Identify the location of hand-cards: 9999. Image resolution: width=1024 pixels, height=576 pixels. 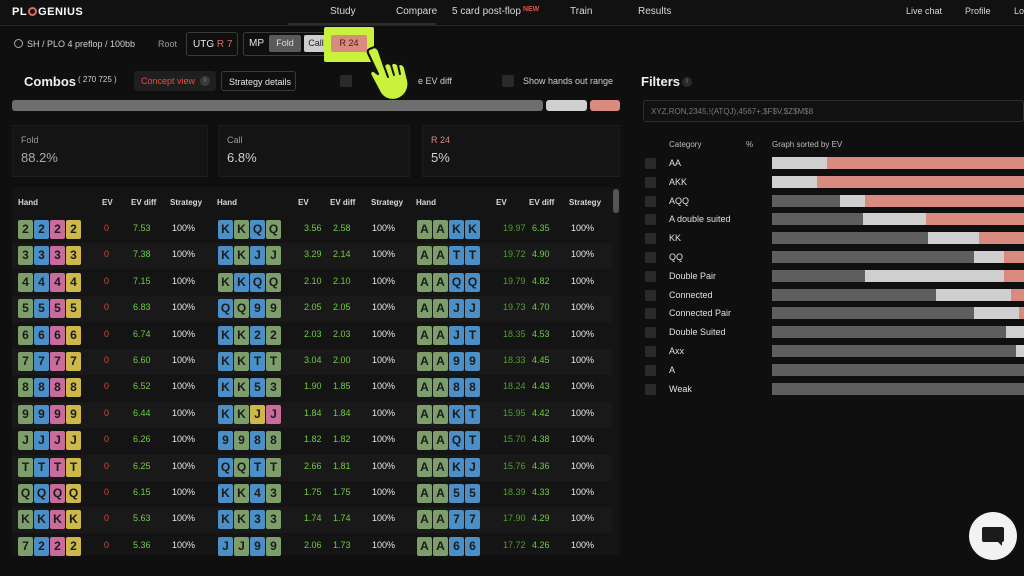
(49, 414).